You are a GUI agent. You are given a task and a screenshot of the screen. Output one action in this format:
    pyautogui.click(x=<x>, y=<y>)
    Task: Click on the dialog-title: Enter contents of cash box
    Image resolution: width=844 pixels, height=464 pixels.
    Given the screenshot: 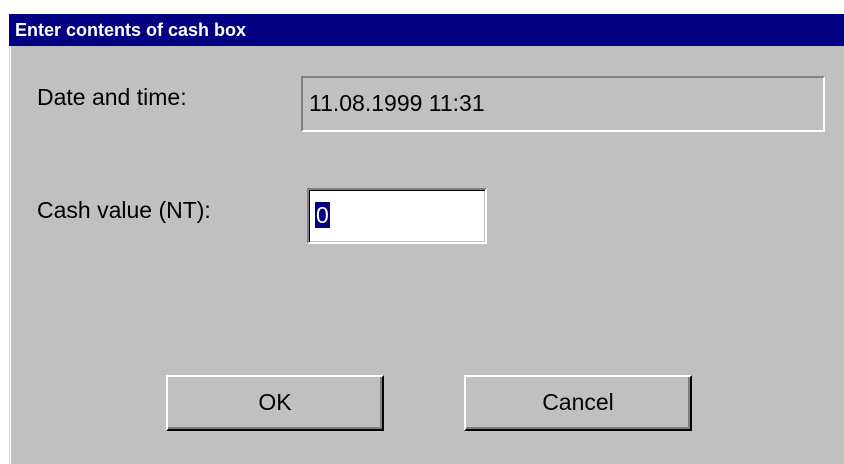 What is the action you would take?
    pyautogui.click(x=131, y=30)
    